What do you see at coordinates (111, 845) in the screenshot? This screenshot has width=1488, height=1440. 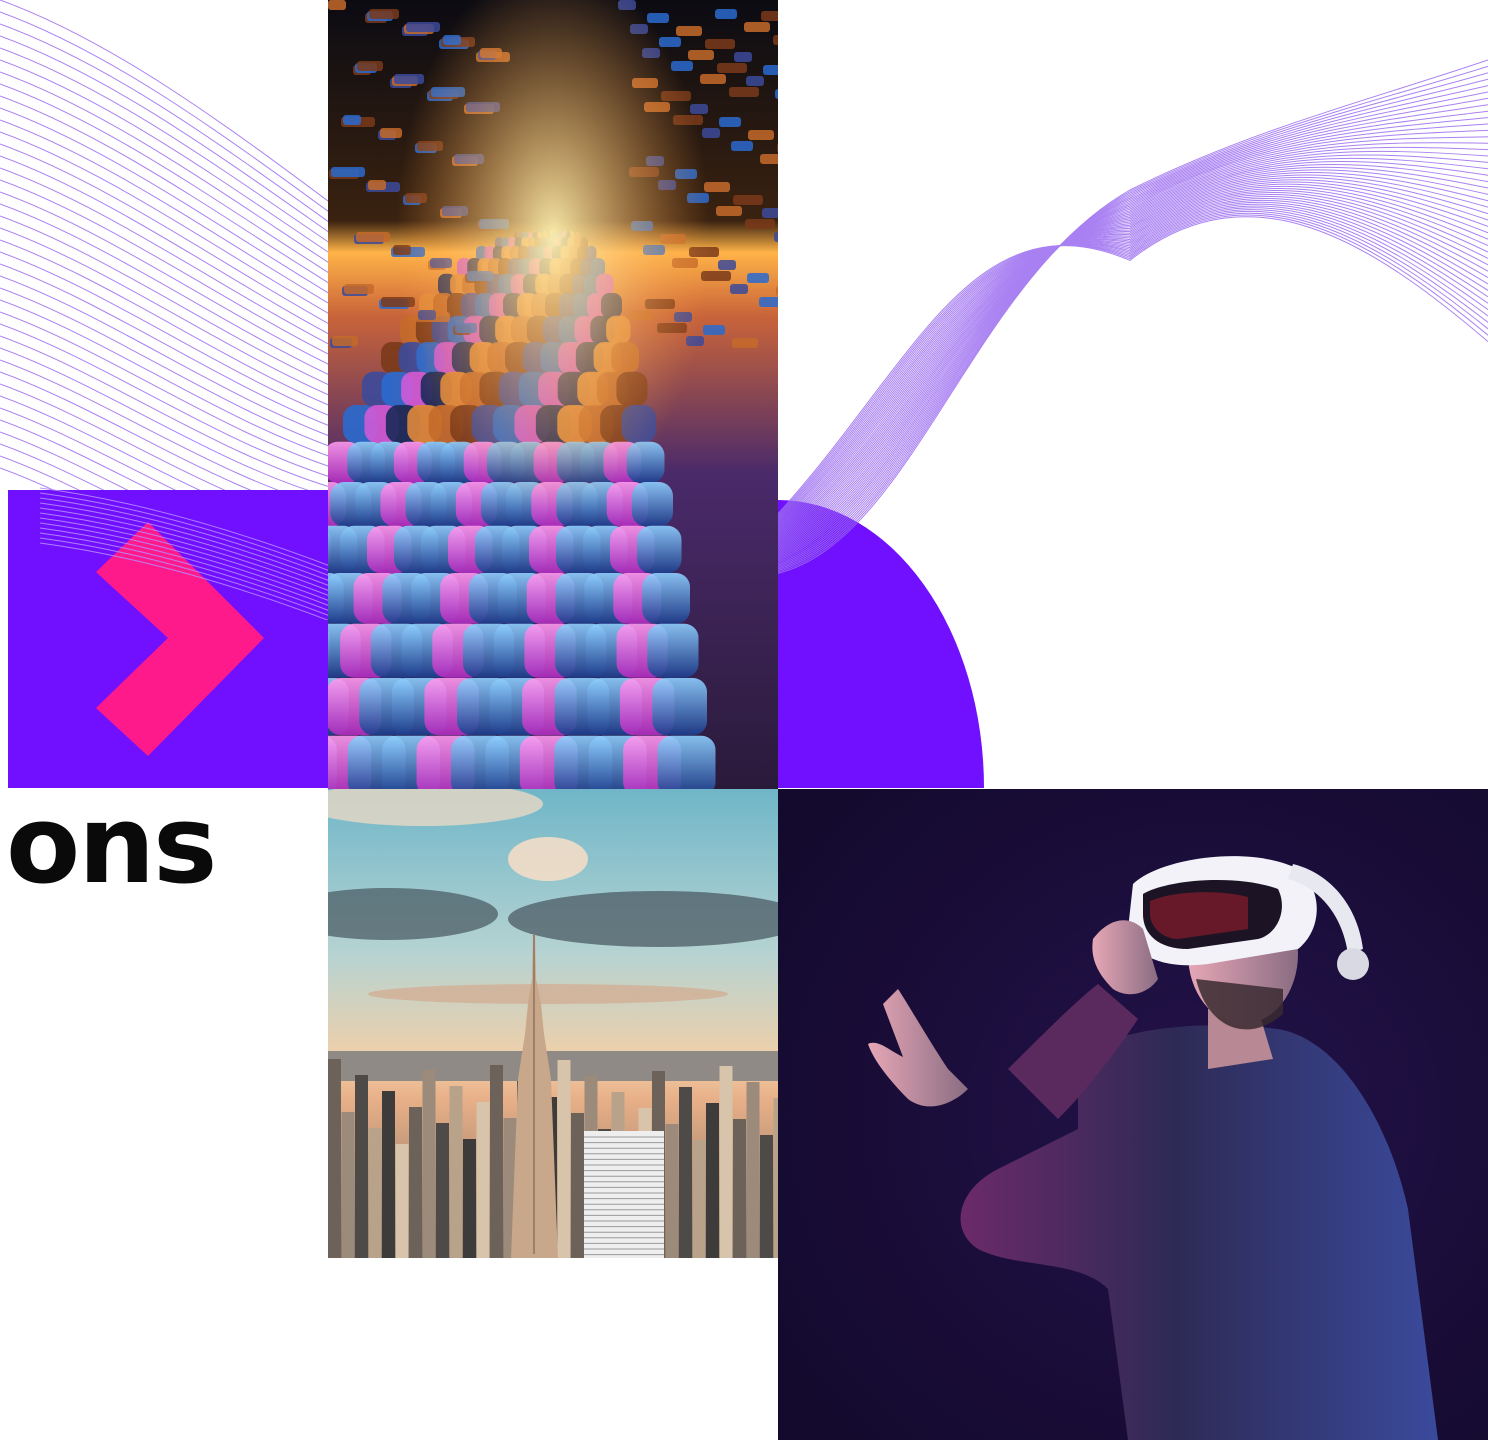 I see `hero-heading-fragment: ons` at bounding box center [111, 845].